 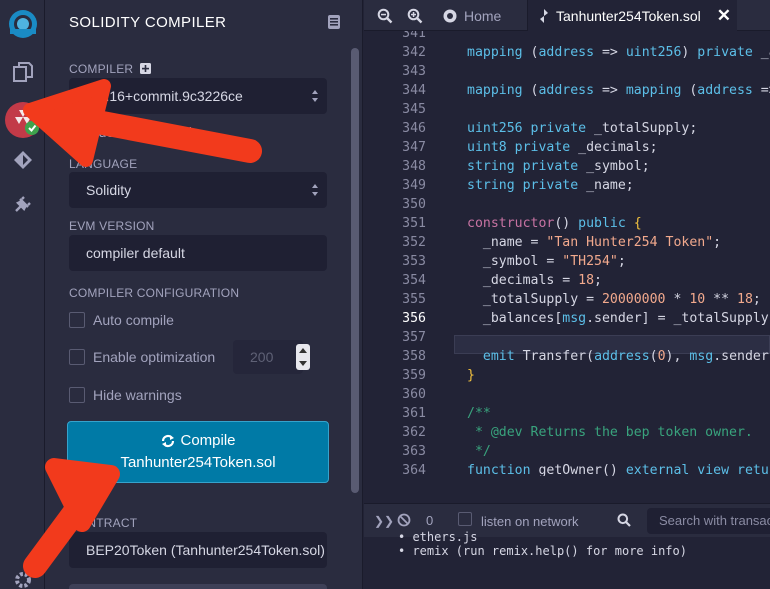 What do you see at coordinates (614, 166) in the screenshot?
I see `code-token: _symbol;` at bounding box center [614, 166].